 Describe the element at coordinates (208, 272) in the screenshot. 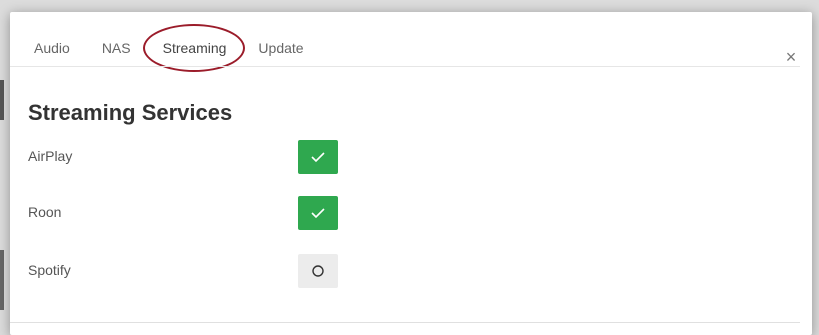

I see `service-row-spotify: Spotify` at that location.